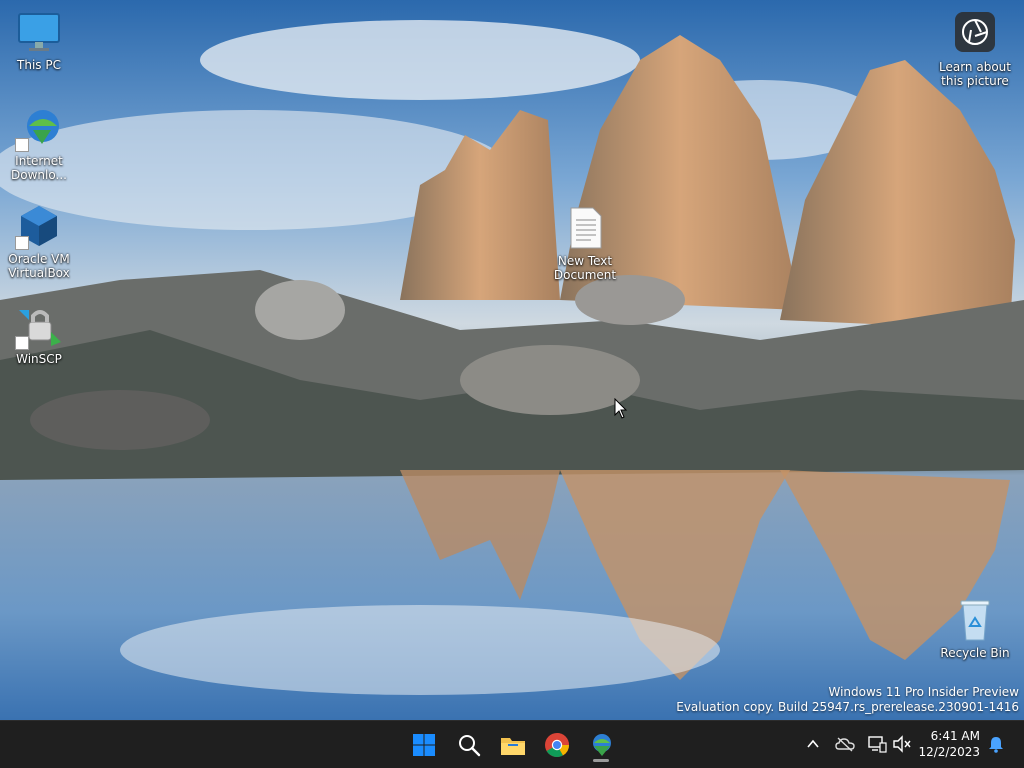 The image size is (1024, 768). I want to click on internet-download-manager-icon, so click(39, 128).